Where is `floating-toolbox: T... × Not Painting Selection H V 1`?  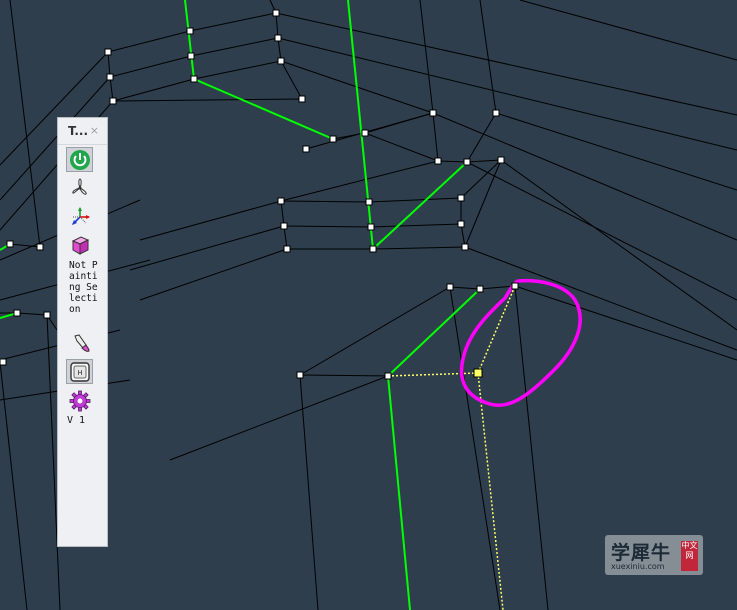 floating-toolbox: T... × Not Painting Selection H V 1 is located at coordinates (82, 332).